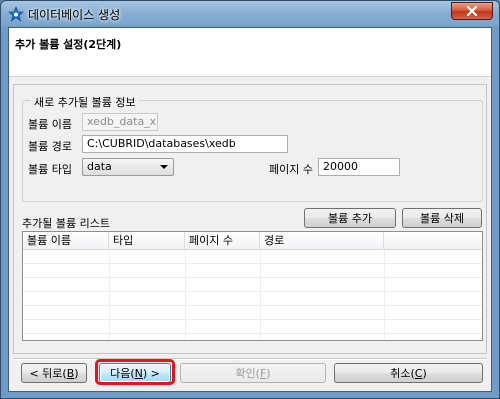 The width and height of the screenshot is (500, 399). Describe the element at coordinates (433, 241) in the screenshot. I see `column-header-extra` at that location.